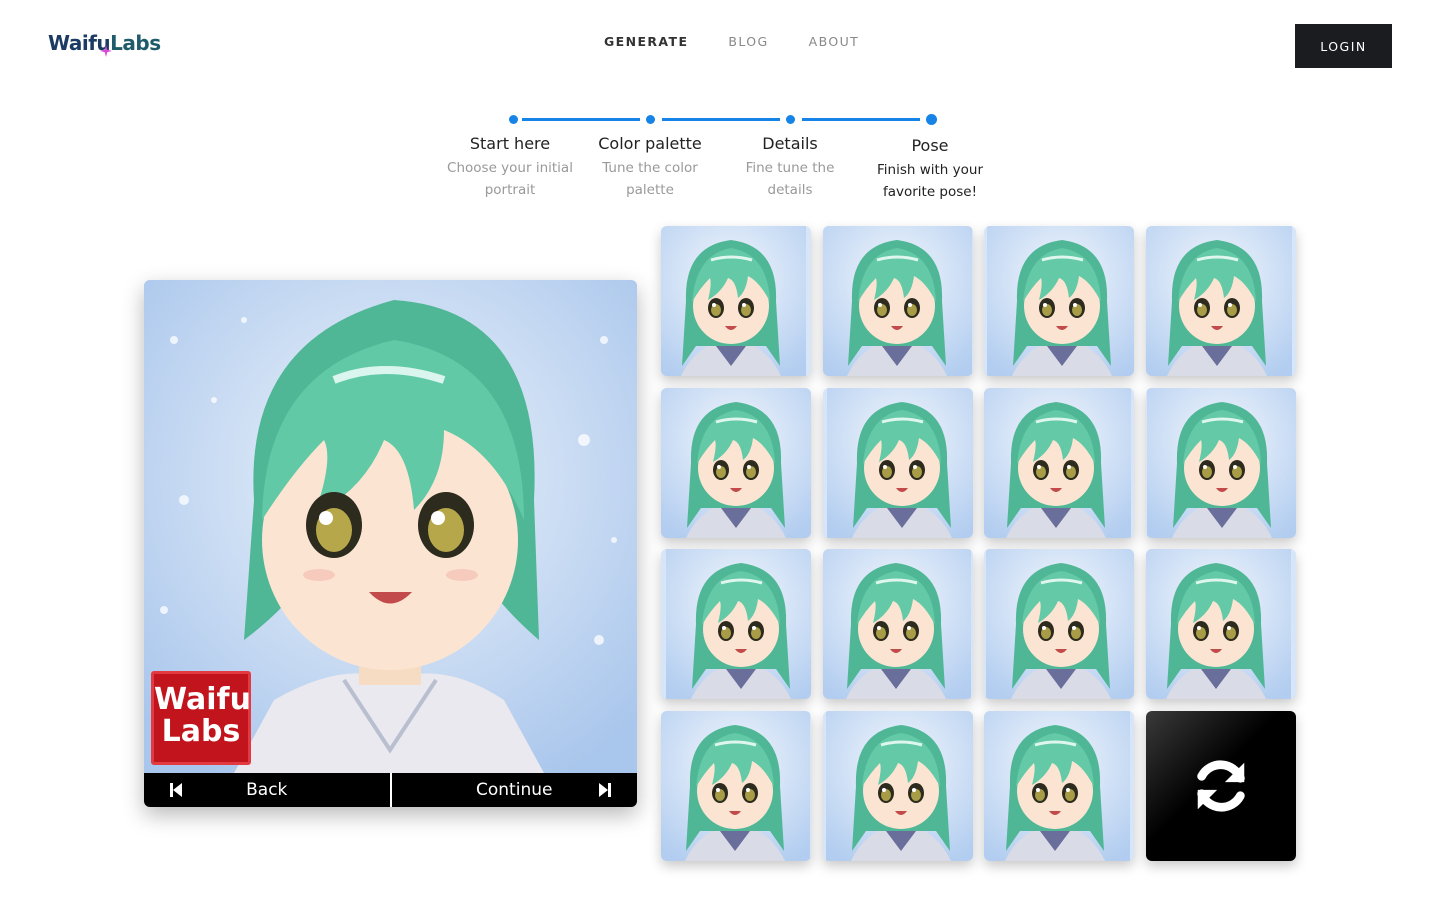  Describe the element at coordinates (135, 43) in the screenshot. I see `logo-text-labs: Labs` at that location.